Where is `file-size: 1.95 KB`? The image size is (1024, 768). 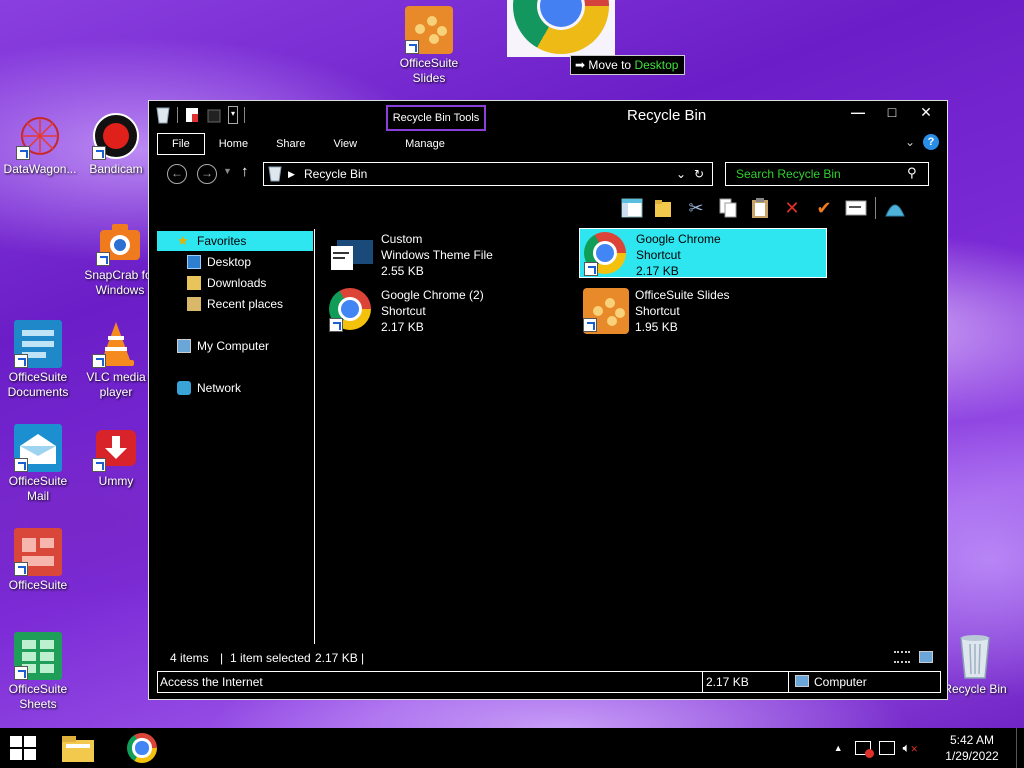
file-size: 1.95 KB is located at coordinates (656, 327).